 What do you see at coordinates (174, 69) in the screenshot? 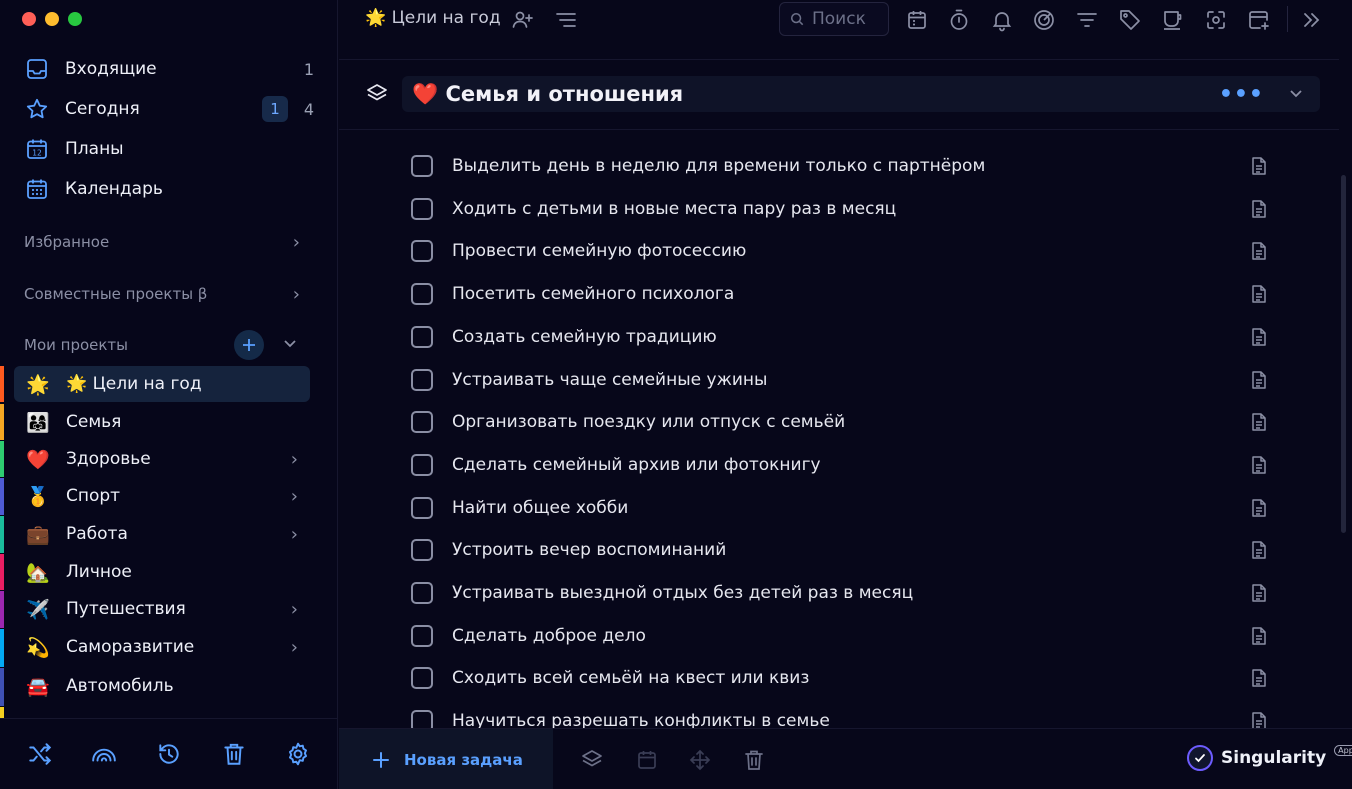
I see `nav-inbox: Входящие 1` at bounding box center [174, 69].